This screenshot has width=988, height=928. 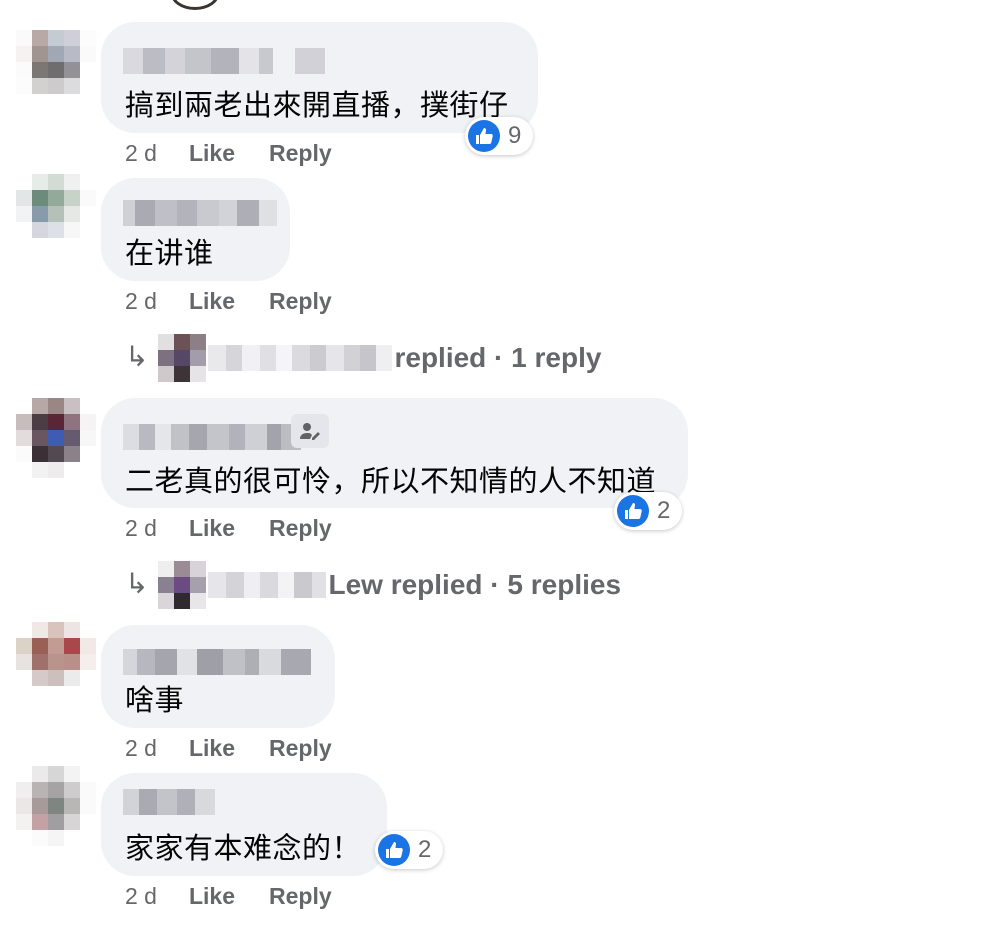 What do you see at coordinates (317, 105) in the screenshot?
I see `comment-text: 搞到兩老出來開直播，撲街仔` at bounding box center [317, 105].